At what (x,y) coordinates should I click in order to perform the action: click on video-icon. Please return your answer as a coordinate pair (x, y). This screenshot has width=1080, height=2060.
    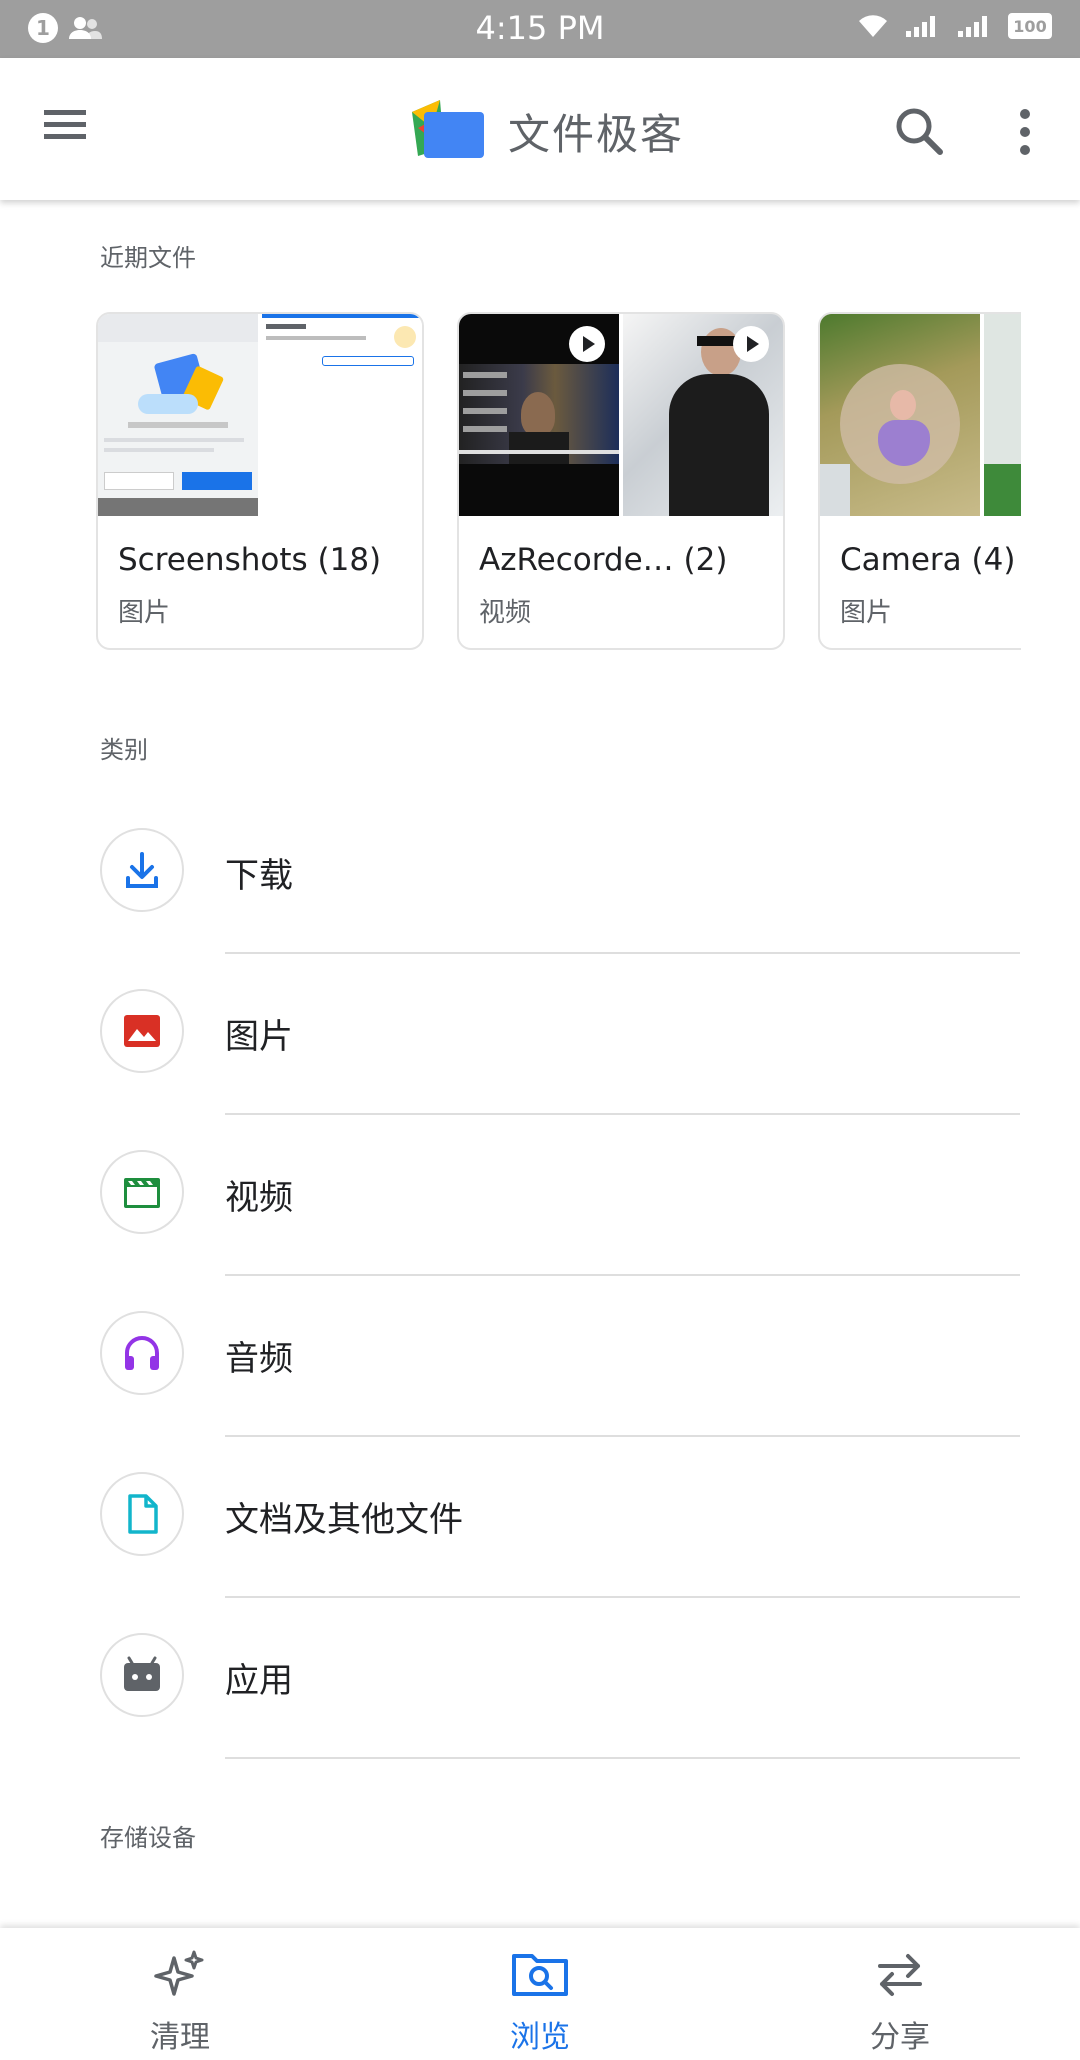
    Looking at the image, I should click on (142, 1193).